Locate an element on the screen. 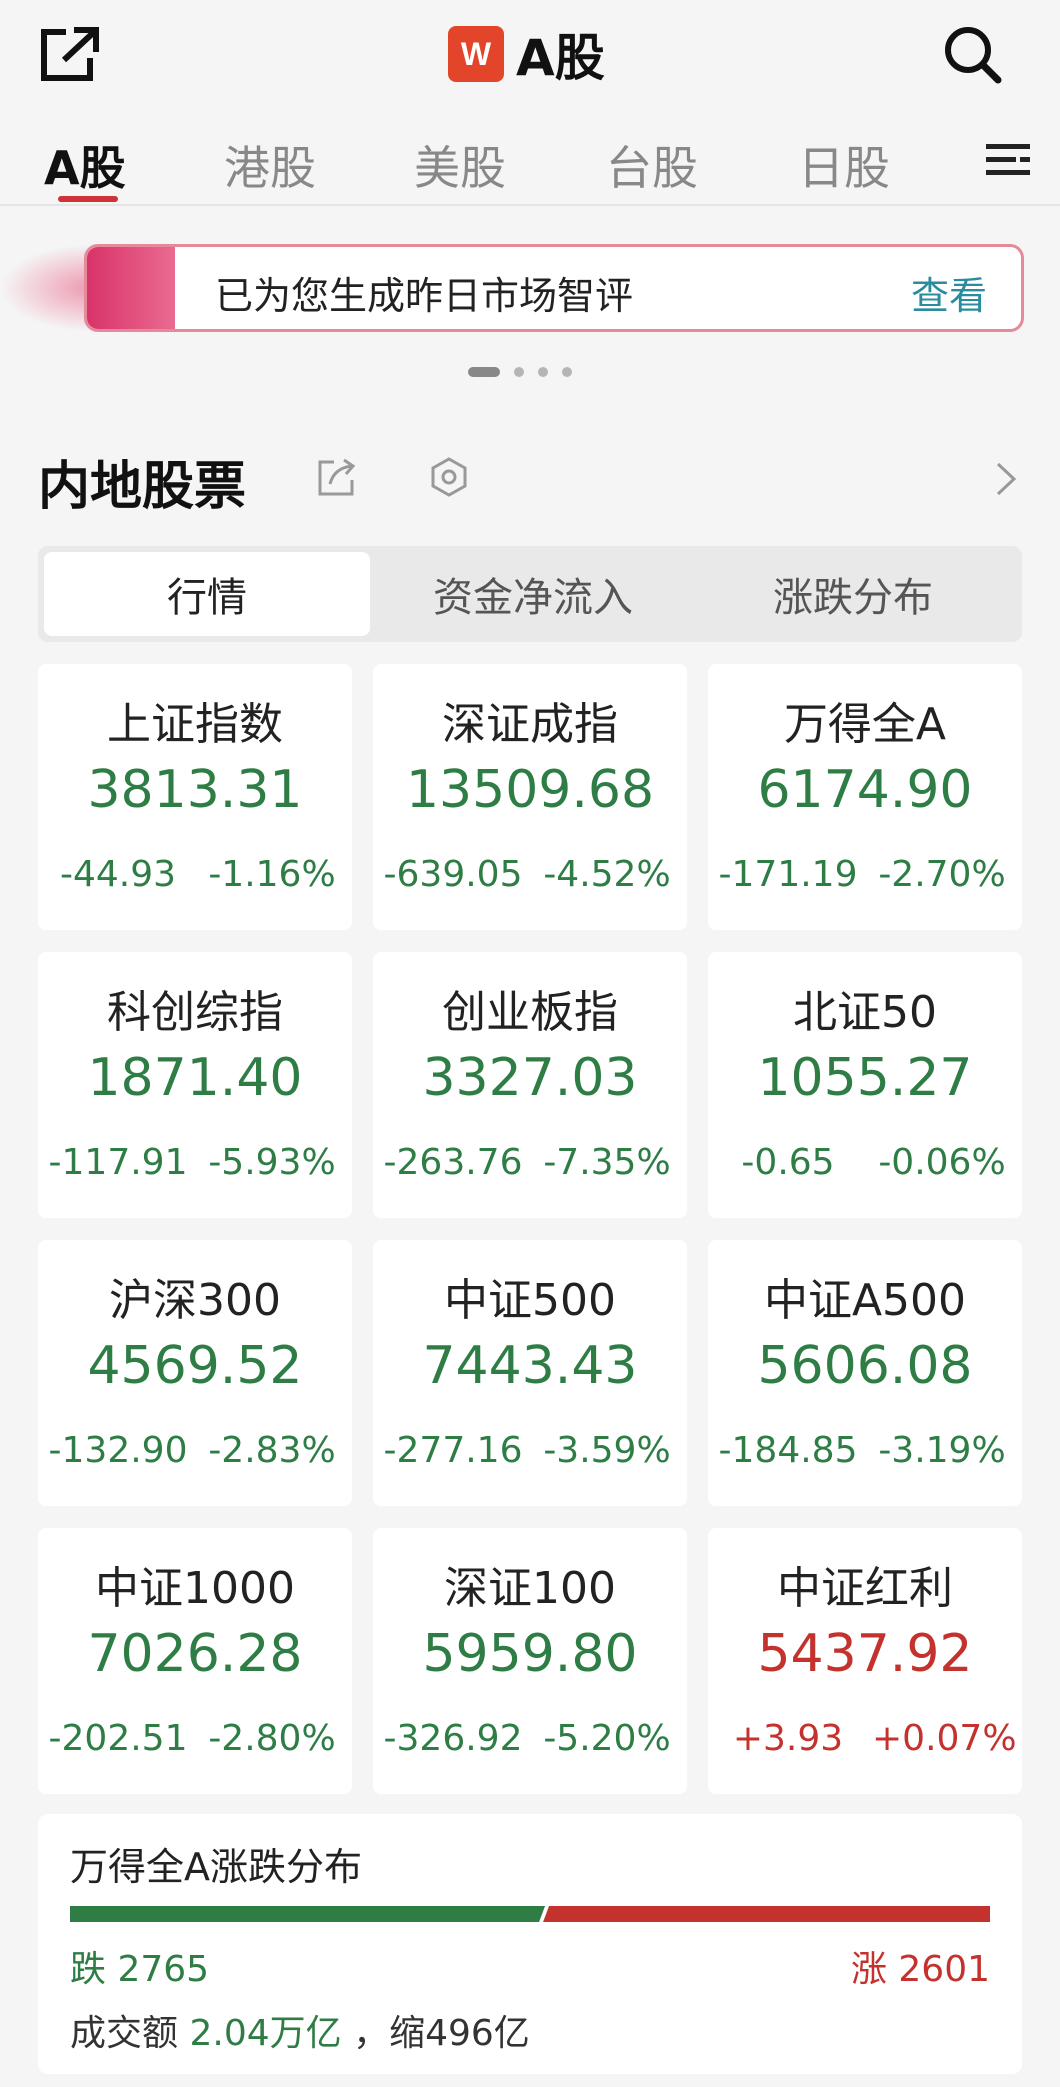  tab-a-share: A股 is located at coordinates (85, 165).